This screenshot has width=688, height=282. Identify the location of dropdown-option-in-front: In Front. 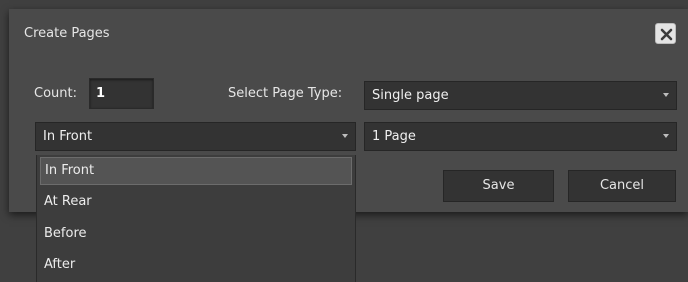
(196, 171).